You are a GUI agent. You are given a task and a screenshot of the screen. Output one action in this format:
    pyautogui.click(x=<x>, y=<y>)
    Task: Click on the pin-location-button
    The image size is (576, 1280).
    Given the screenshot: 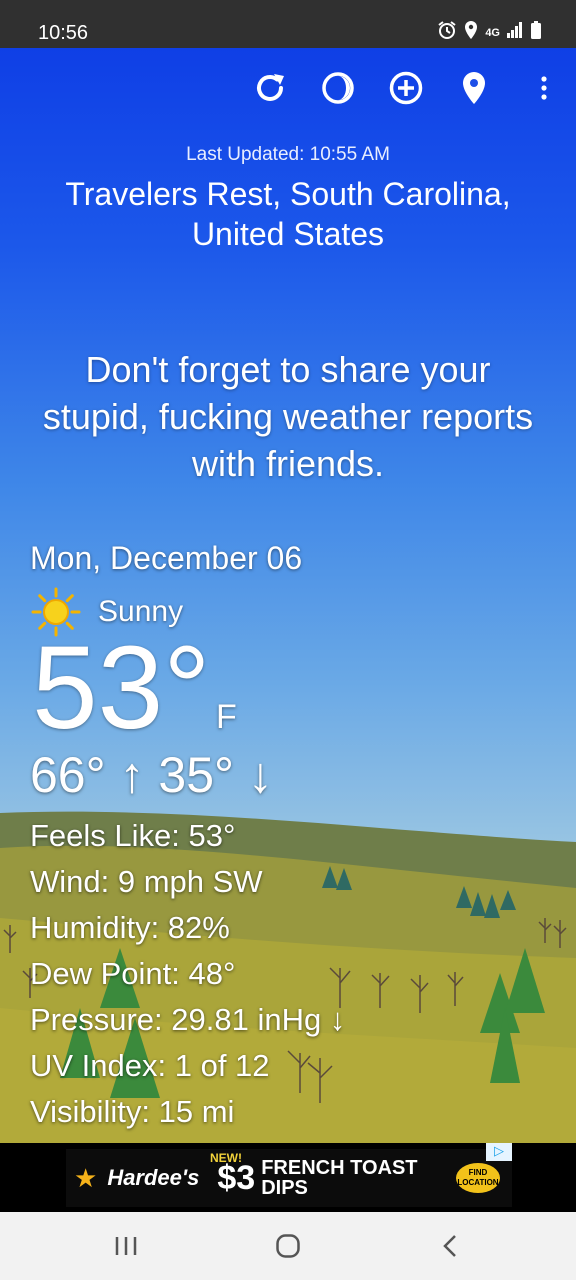 What is the action you would take?
    pyautogui.click(x=474, y=88)
    